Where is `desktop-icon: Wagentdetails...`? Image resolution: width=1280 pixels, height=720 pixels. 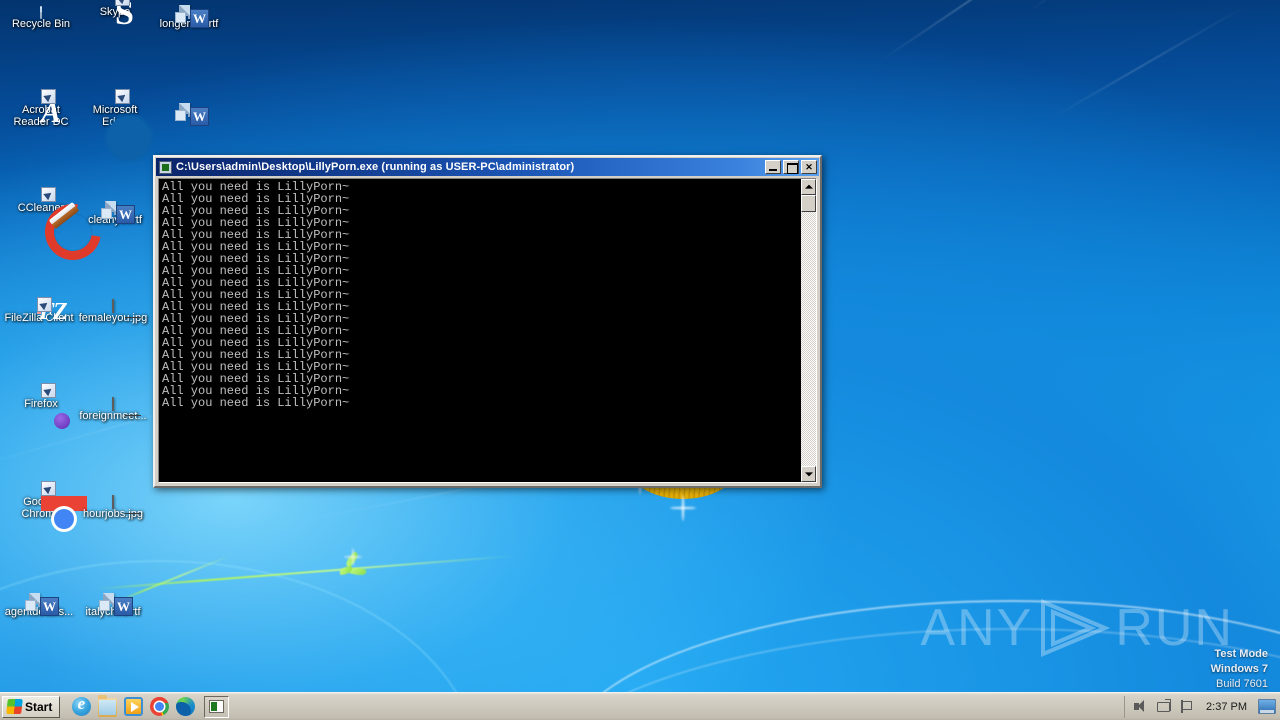 desktop-icon: Wagentdetails... is located at coordinates (39, 605).